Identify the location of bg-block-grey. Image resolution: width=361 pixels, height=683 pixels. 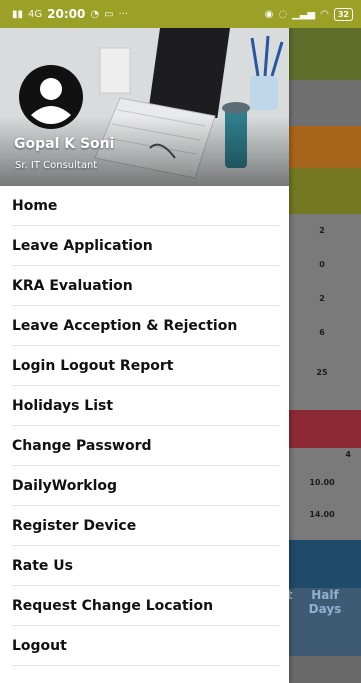
(325, 103).